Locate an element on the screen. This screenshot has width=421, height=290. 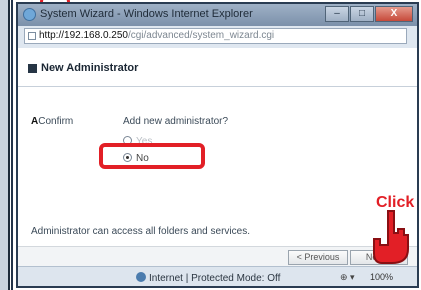
pointing-hand-icon is located at coordinates (391, 237).